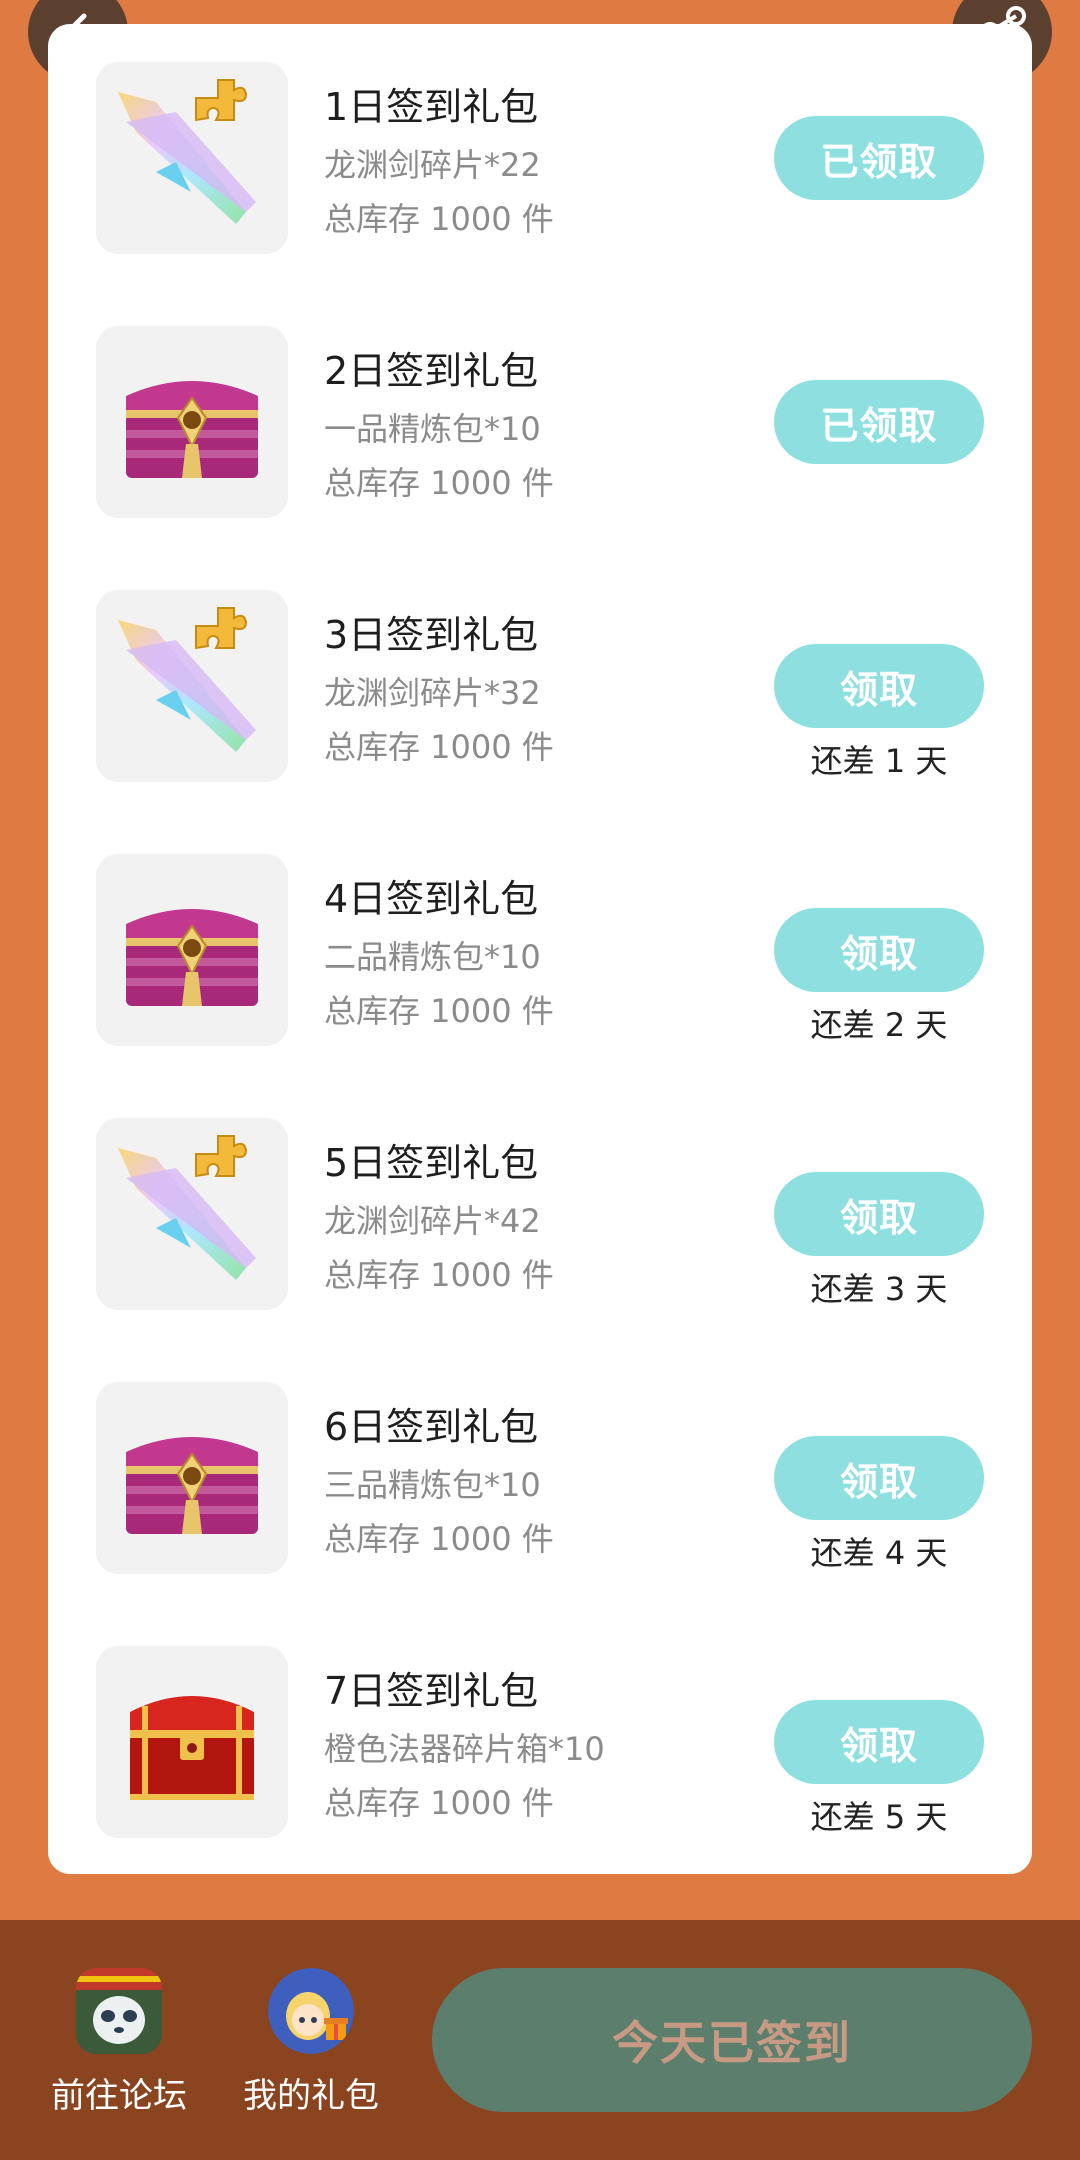  I want to click on my-gifts-icon, so click(311, 2011).